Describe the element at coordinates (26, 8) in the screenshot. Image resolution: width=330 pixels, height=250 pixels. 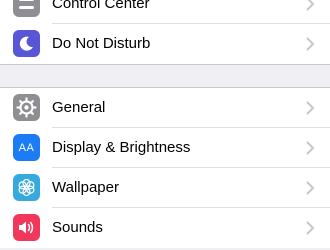
I see `switches-icon` at that location.